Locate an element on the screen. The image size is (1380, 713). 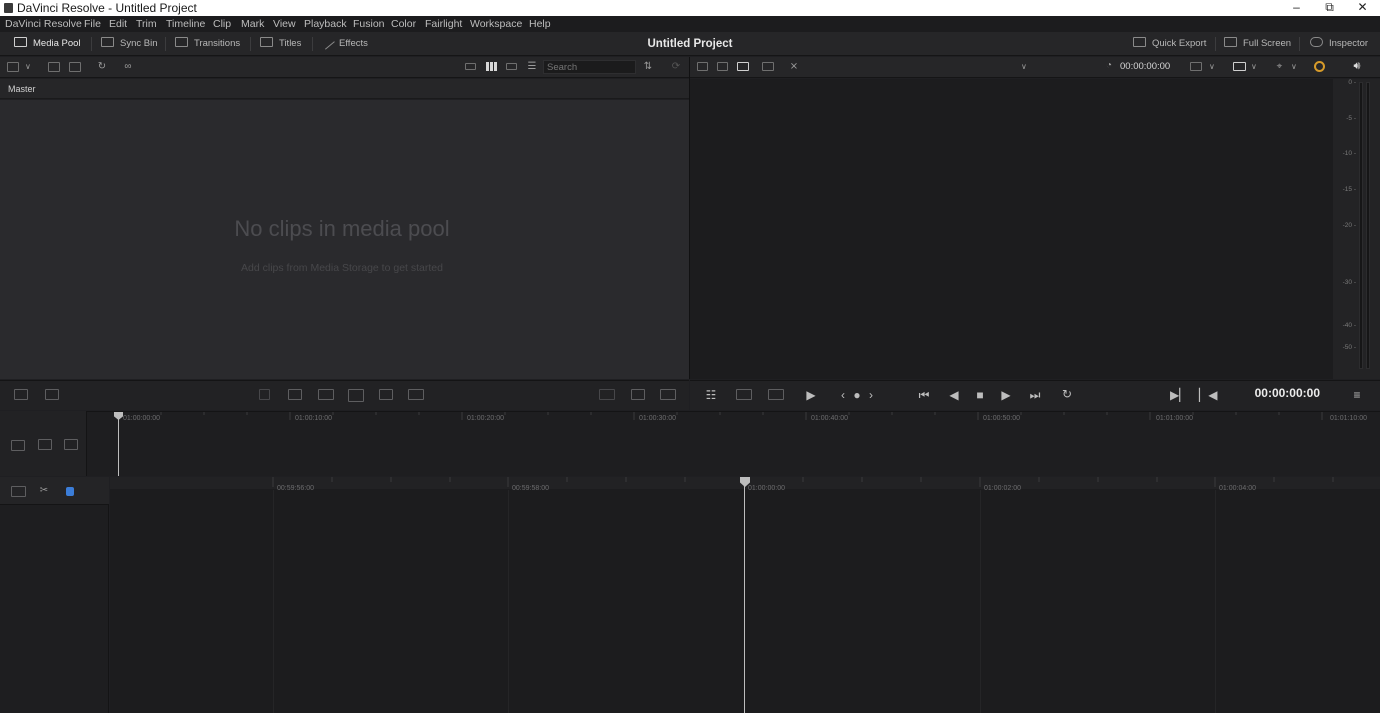
snap-tool-icon is located at coordinates (21, 394).